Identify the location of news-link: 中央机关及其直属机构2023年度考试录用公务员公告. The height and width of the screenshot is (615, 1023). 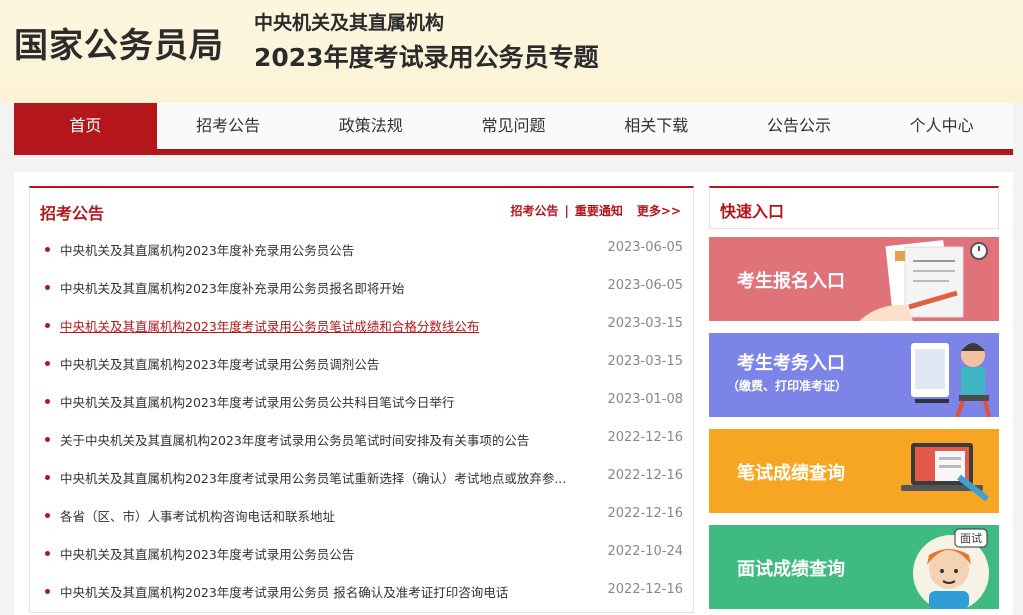
(207, 553).